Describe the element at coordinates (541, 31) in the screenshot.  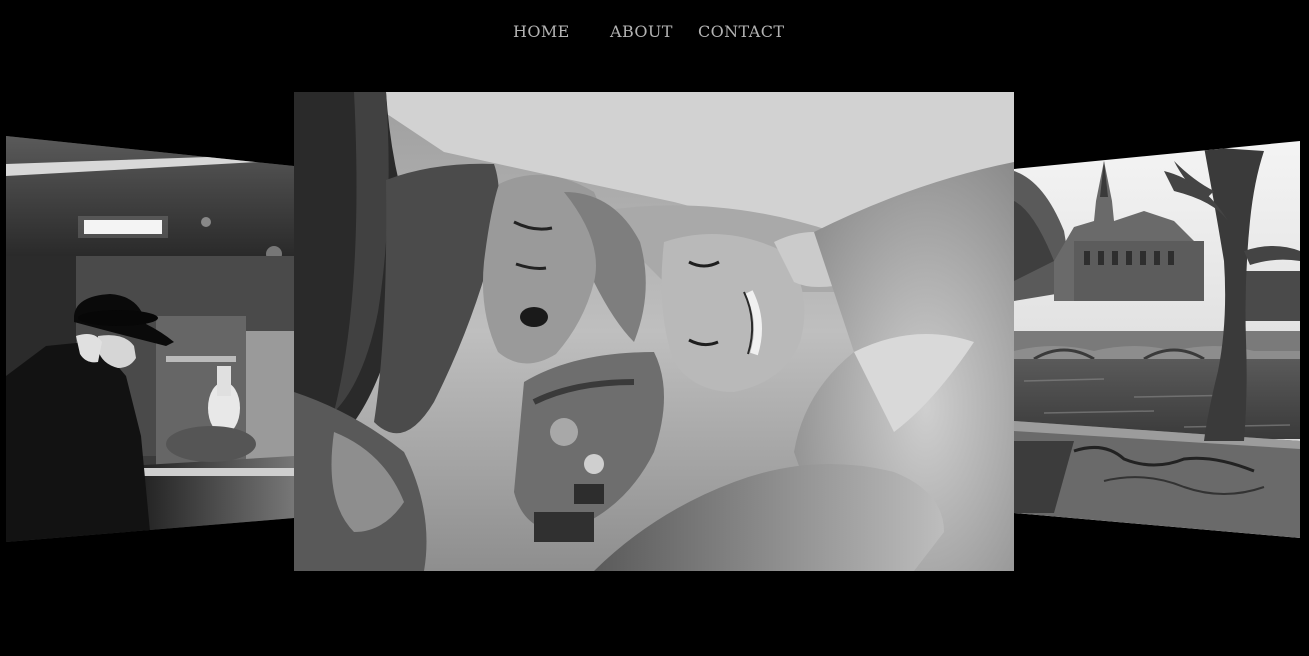
I see `nav-home-link: HOME` at that location.